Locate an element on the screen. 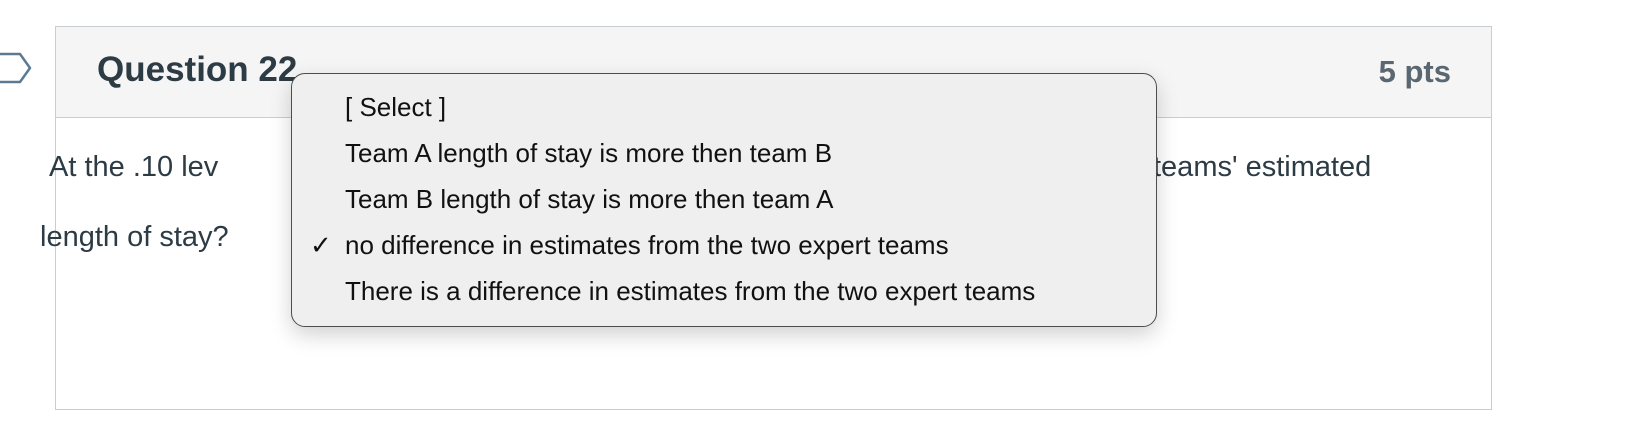  question-text-line1-end: teams' estimated is located at coordinates (1262, 167).